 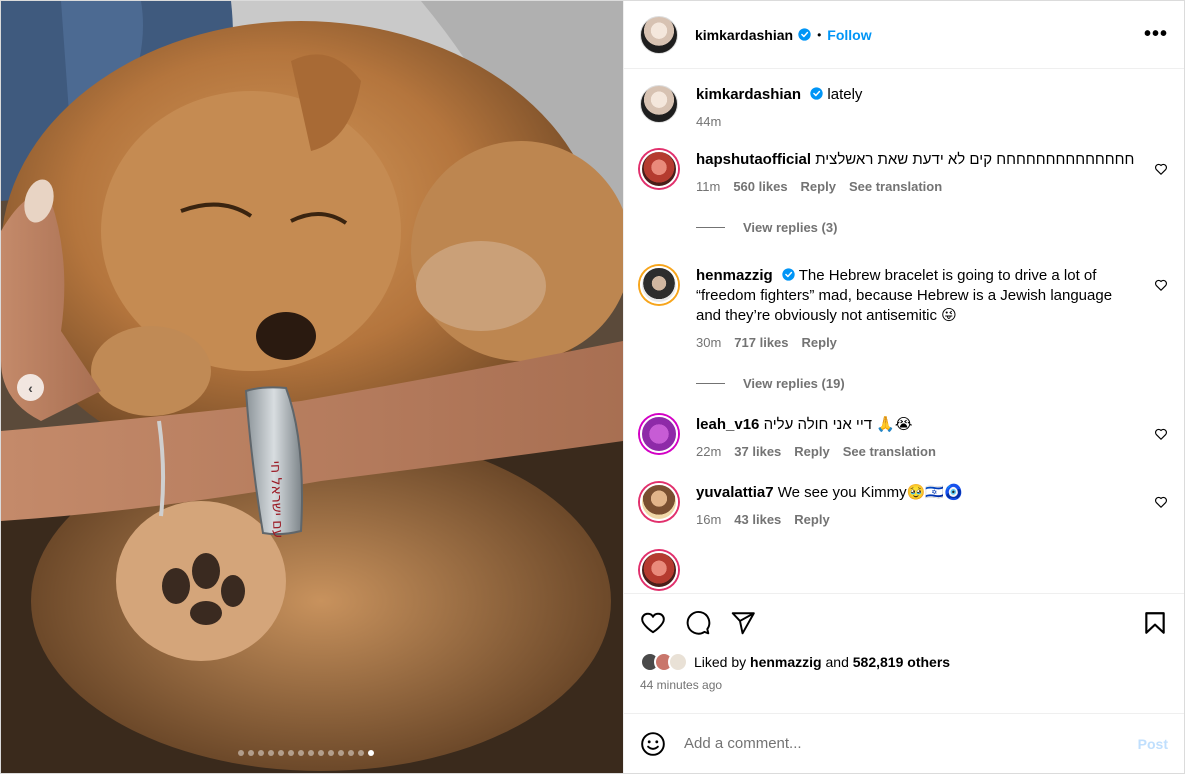 What do you see at coordinates (709, 451) in the screenshot?
I see `comment-time: 22m` at bounding box center [709, 451].